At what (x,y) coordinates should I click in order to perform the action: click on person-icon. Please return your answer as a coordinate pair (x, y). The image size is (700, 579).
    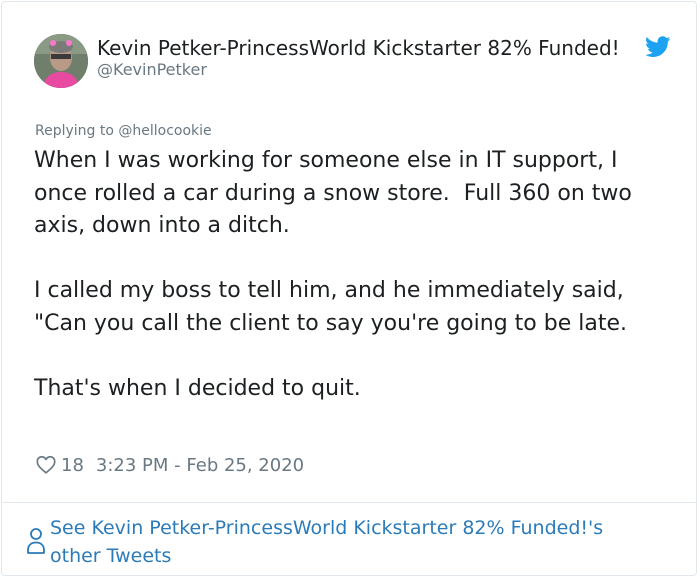
    Looking at the image, I should click on (36, 541).